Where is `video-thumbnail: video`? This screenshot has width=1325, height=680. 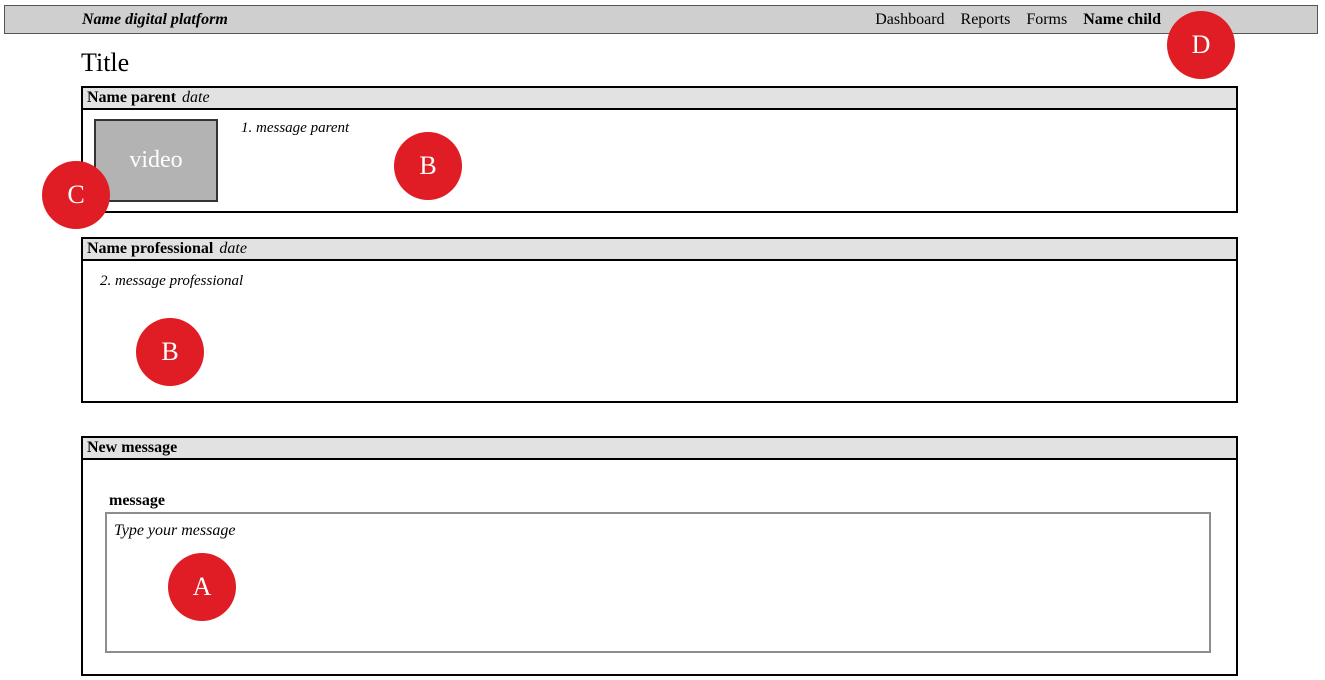
video-thumbnail: video is located at coordinates (156, 160).